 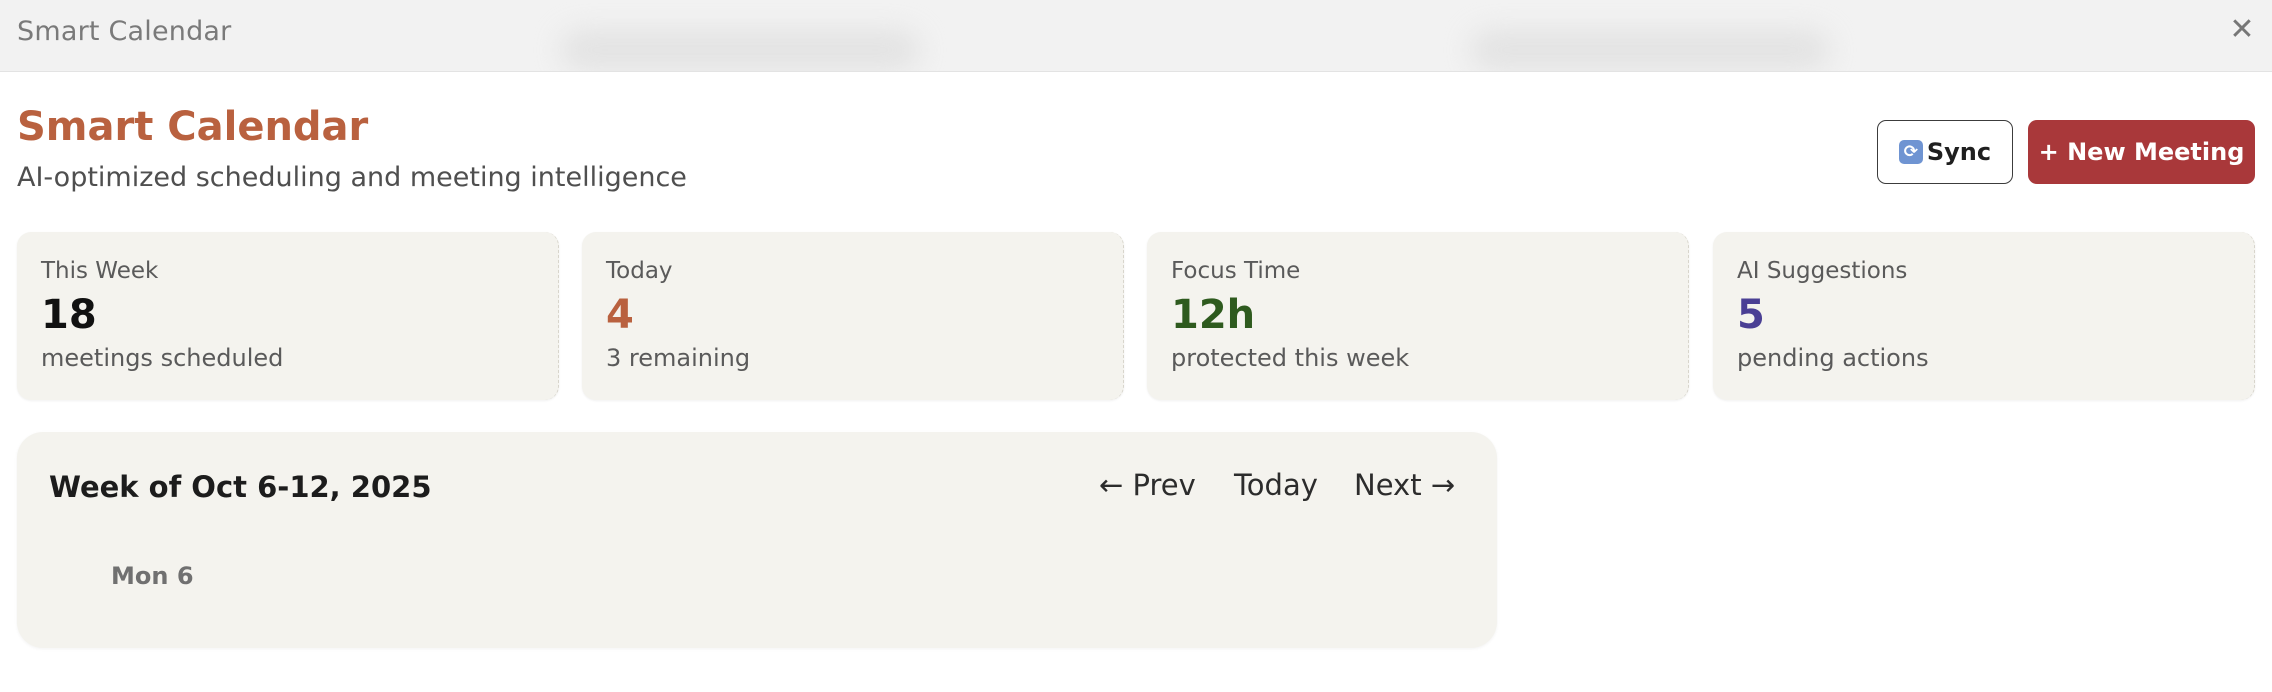 What do you see at coordinates (1147, 485) in the screenshot?
I see `prev-week-button: ← Prev` at bounding box center [1147, 485].